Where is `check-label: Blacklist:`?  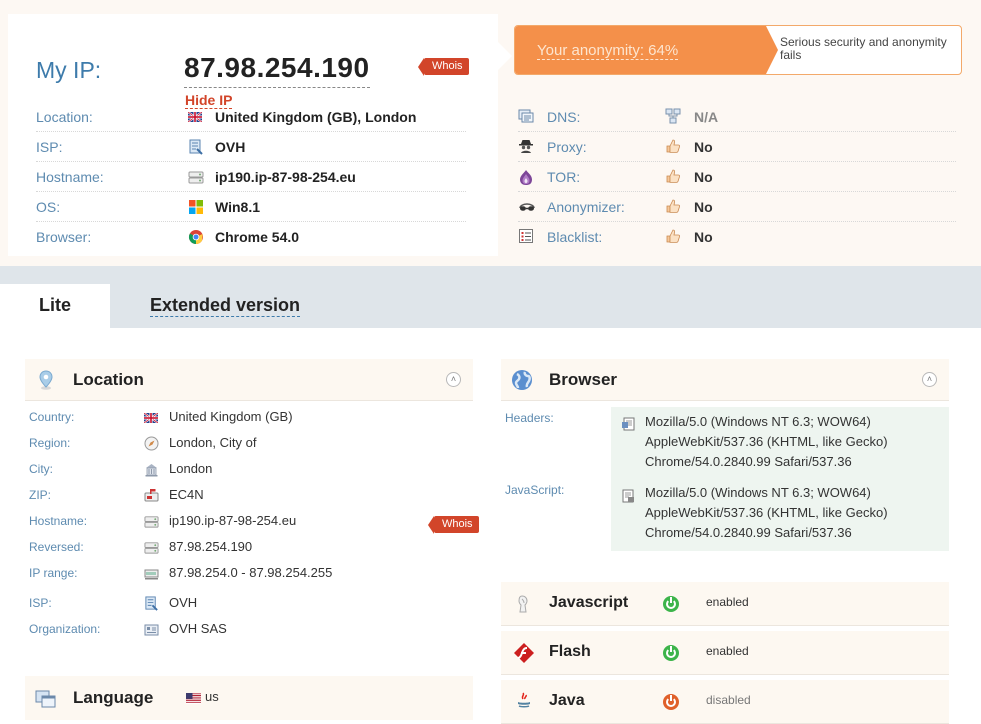 check-label: Blacklist: is located at coordinates (575, 237).